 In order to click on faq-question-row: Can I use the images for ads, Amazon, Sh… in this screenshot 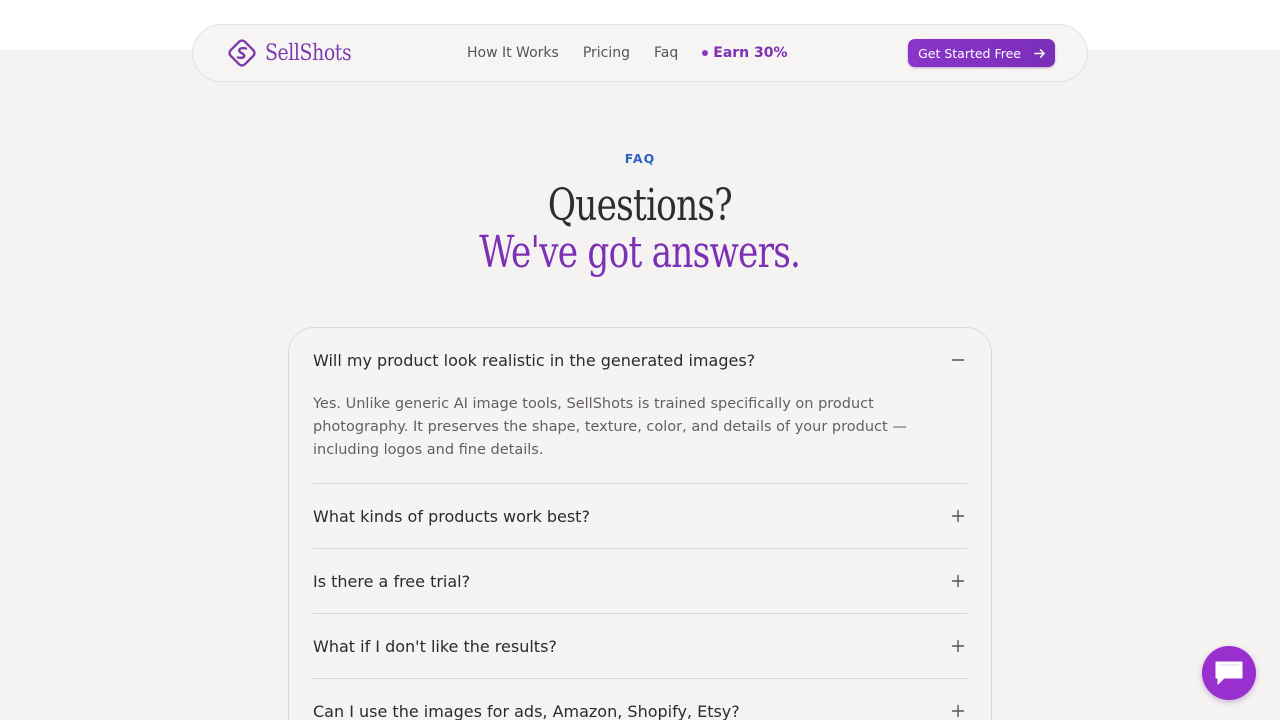, I will do `click(640, 699)`.